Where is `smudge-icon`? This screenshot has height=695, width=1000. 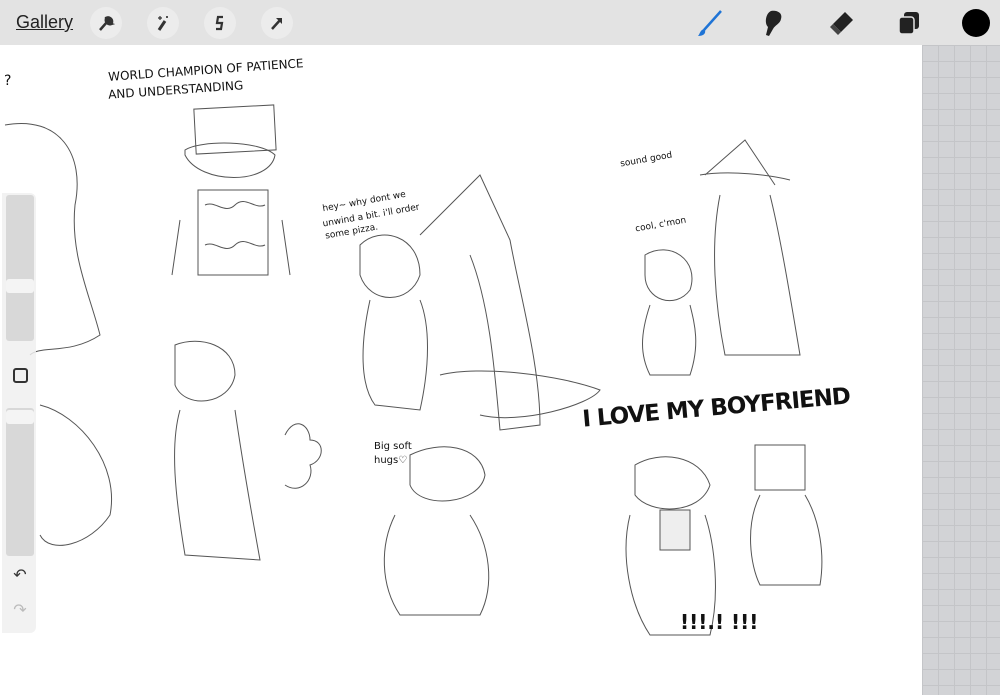 smudge-icon is located at coordinates (773, 23).